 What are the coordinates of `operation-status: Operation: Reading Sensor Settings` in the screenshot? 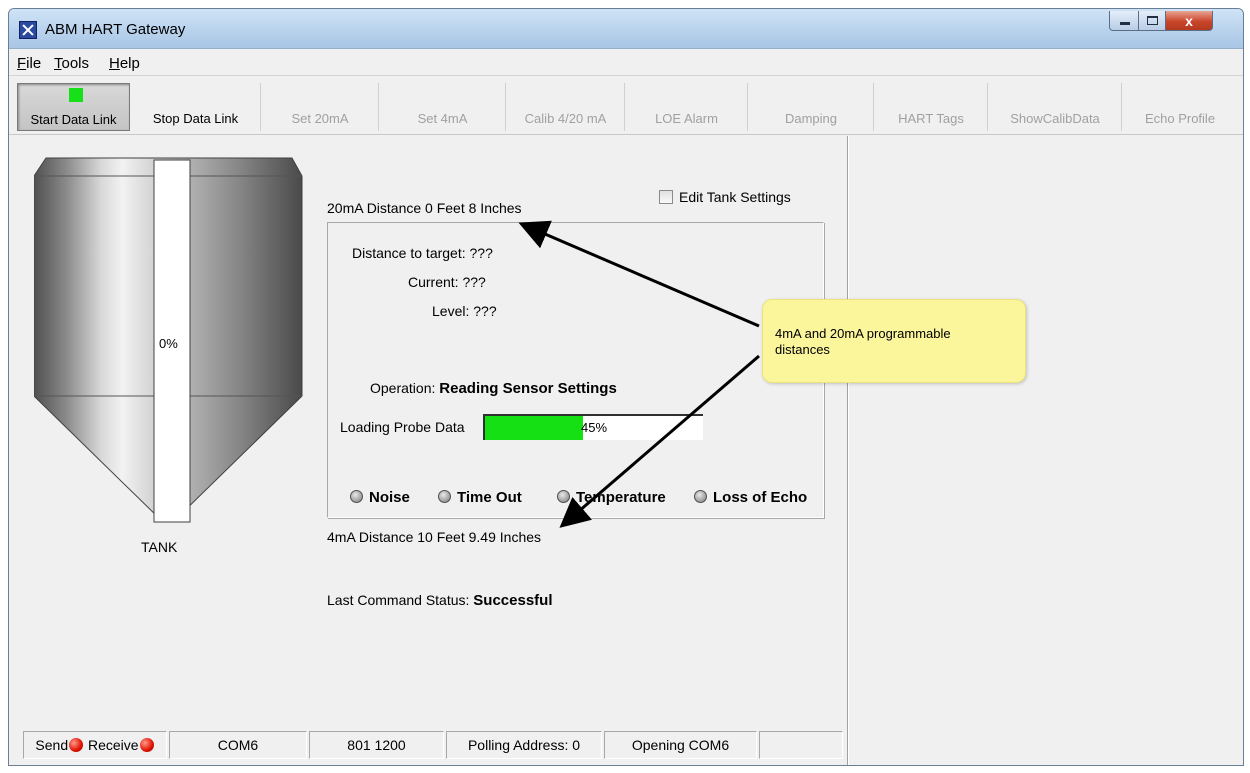 It's located at (493, 388).